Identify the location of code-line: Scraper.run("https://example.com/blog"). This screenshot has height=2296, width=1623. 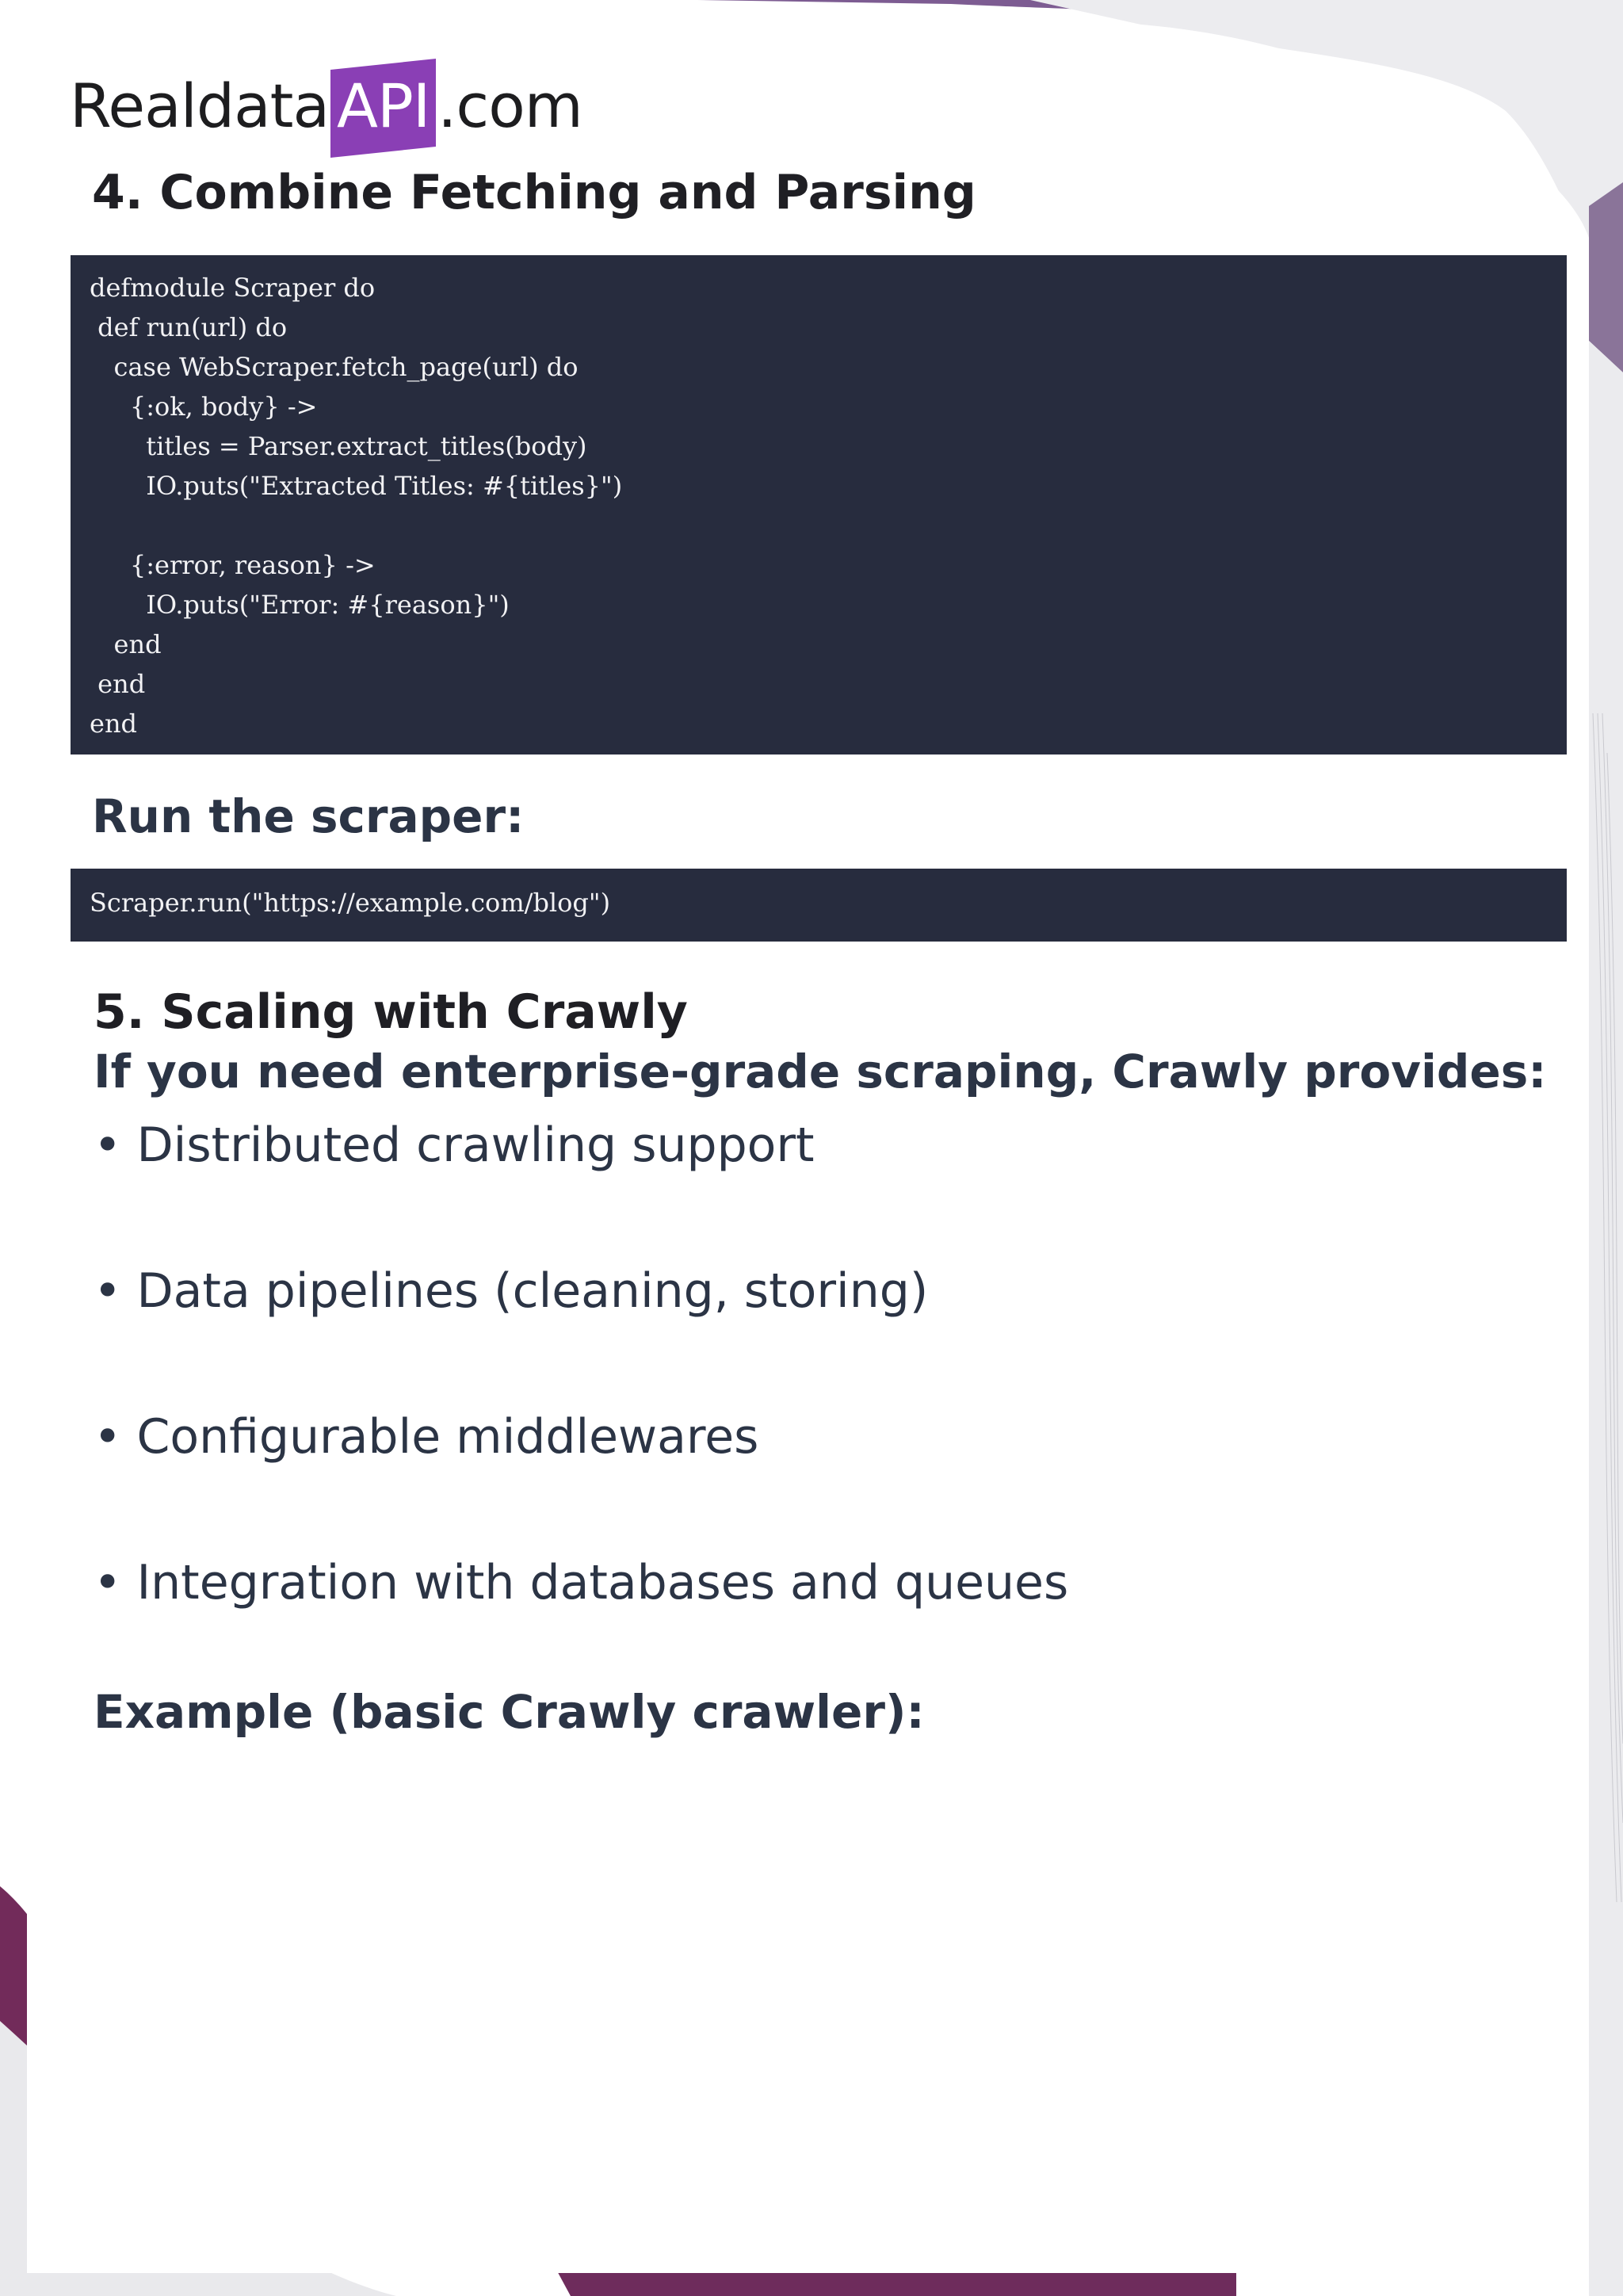
(351, 903).